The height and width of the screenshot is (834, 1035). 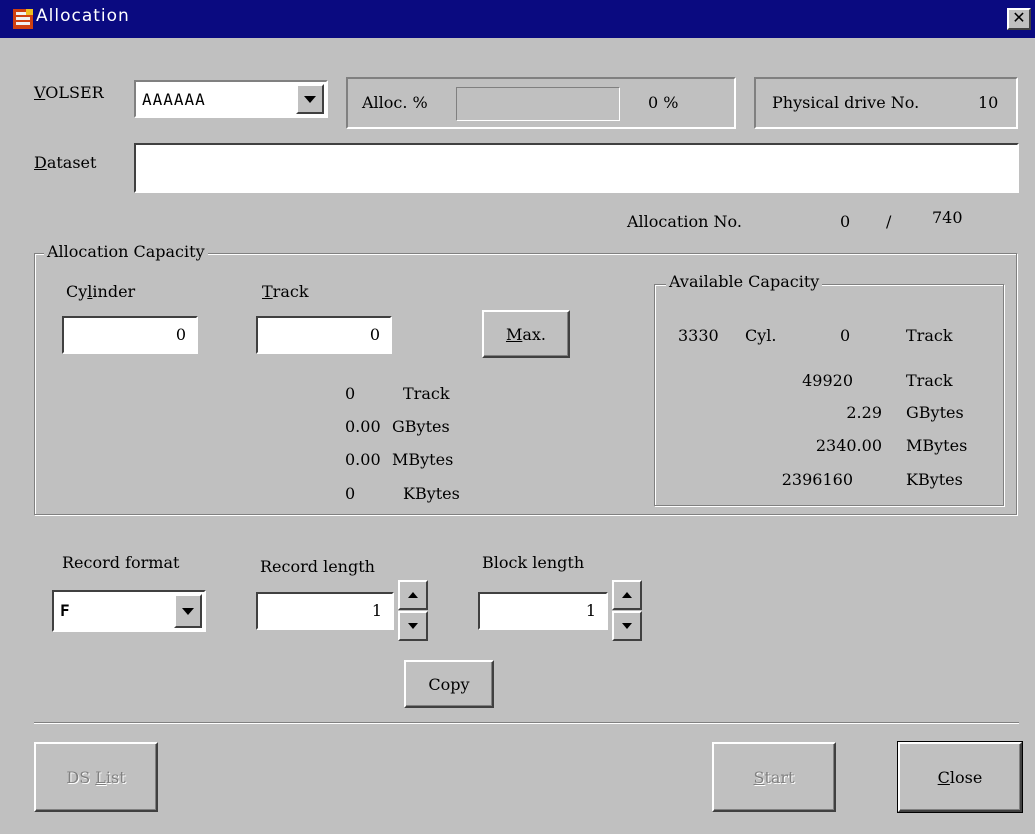 I want to click on allocation-no-total: 740, so click(x=947, y=217).